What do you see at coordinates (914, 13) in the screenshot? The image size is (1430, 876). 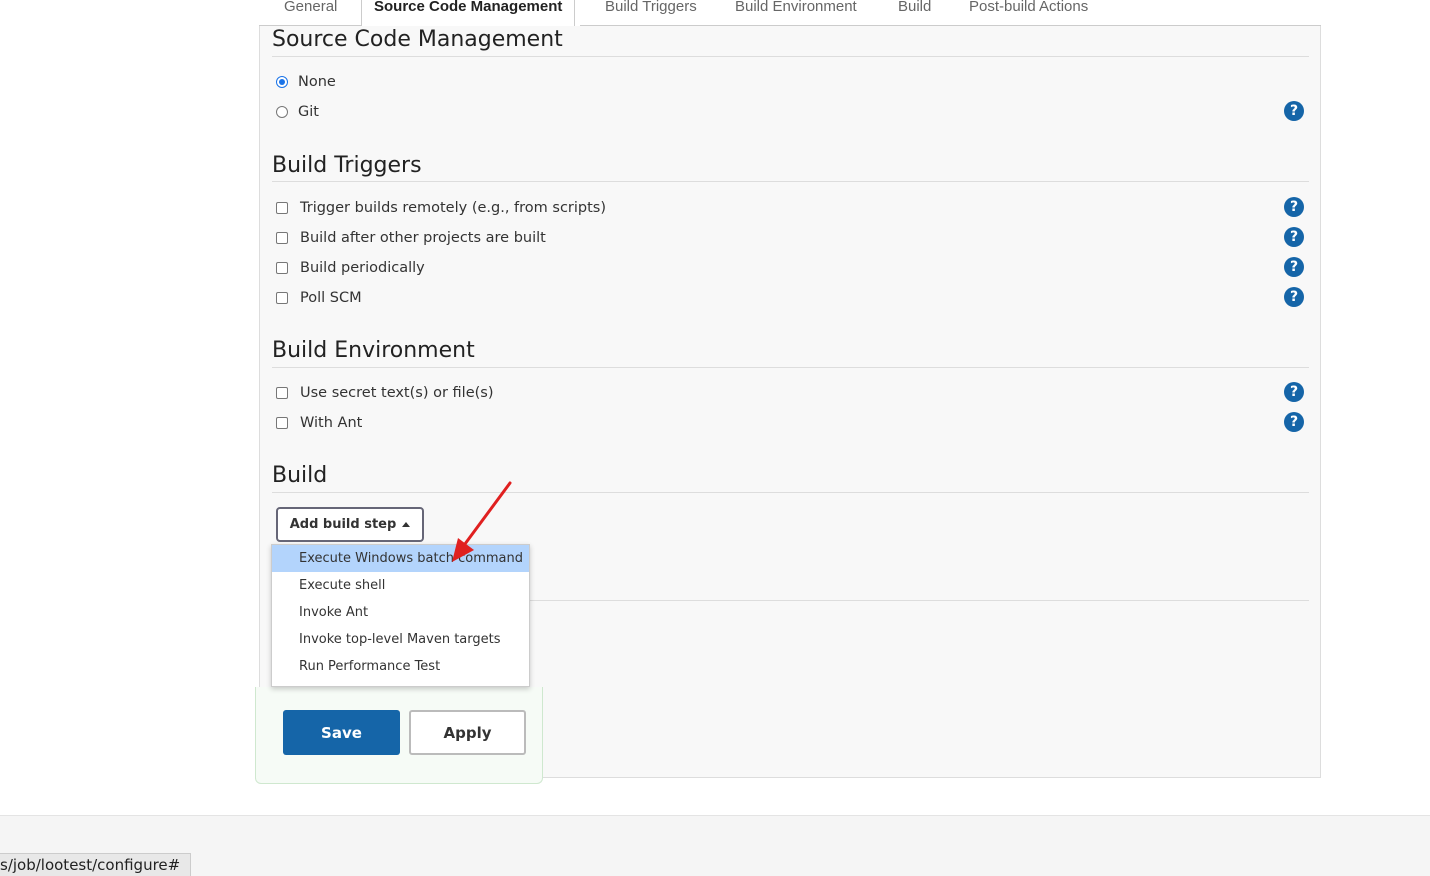 I see `tab-build: Build` at bounding box center [914, 13].